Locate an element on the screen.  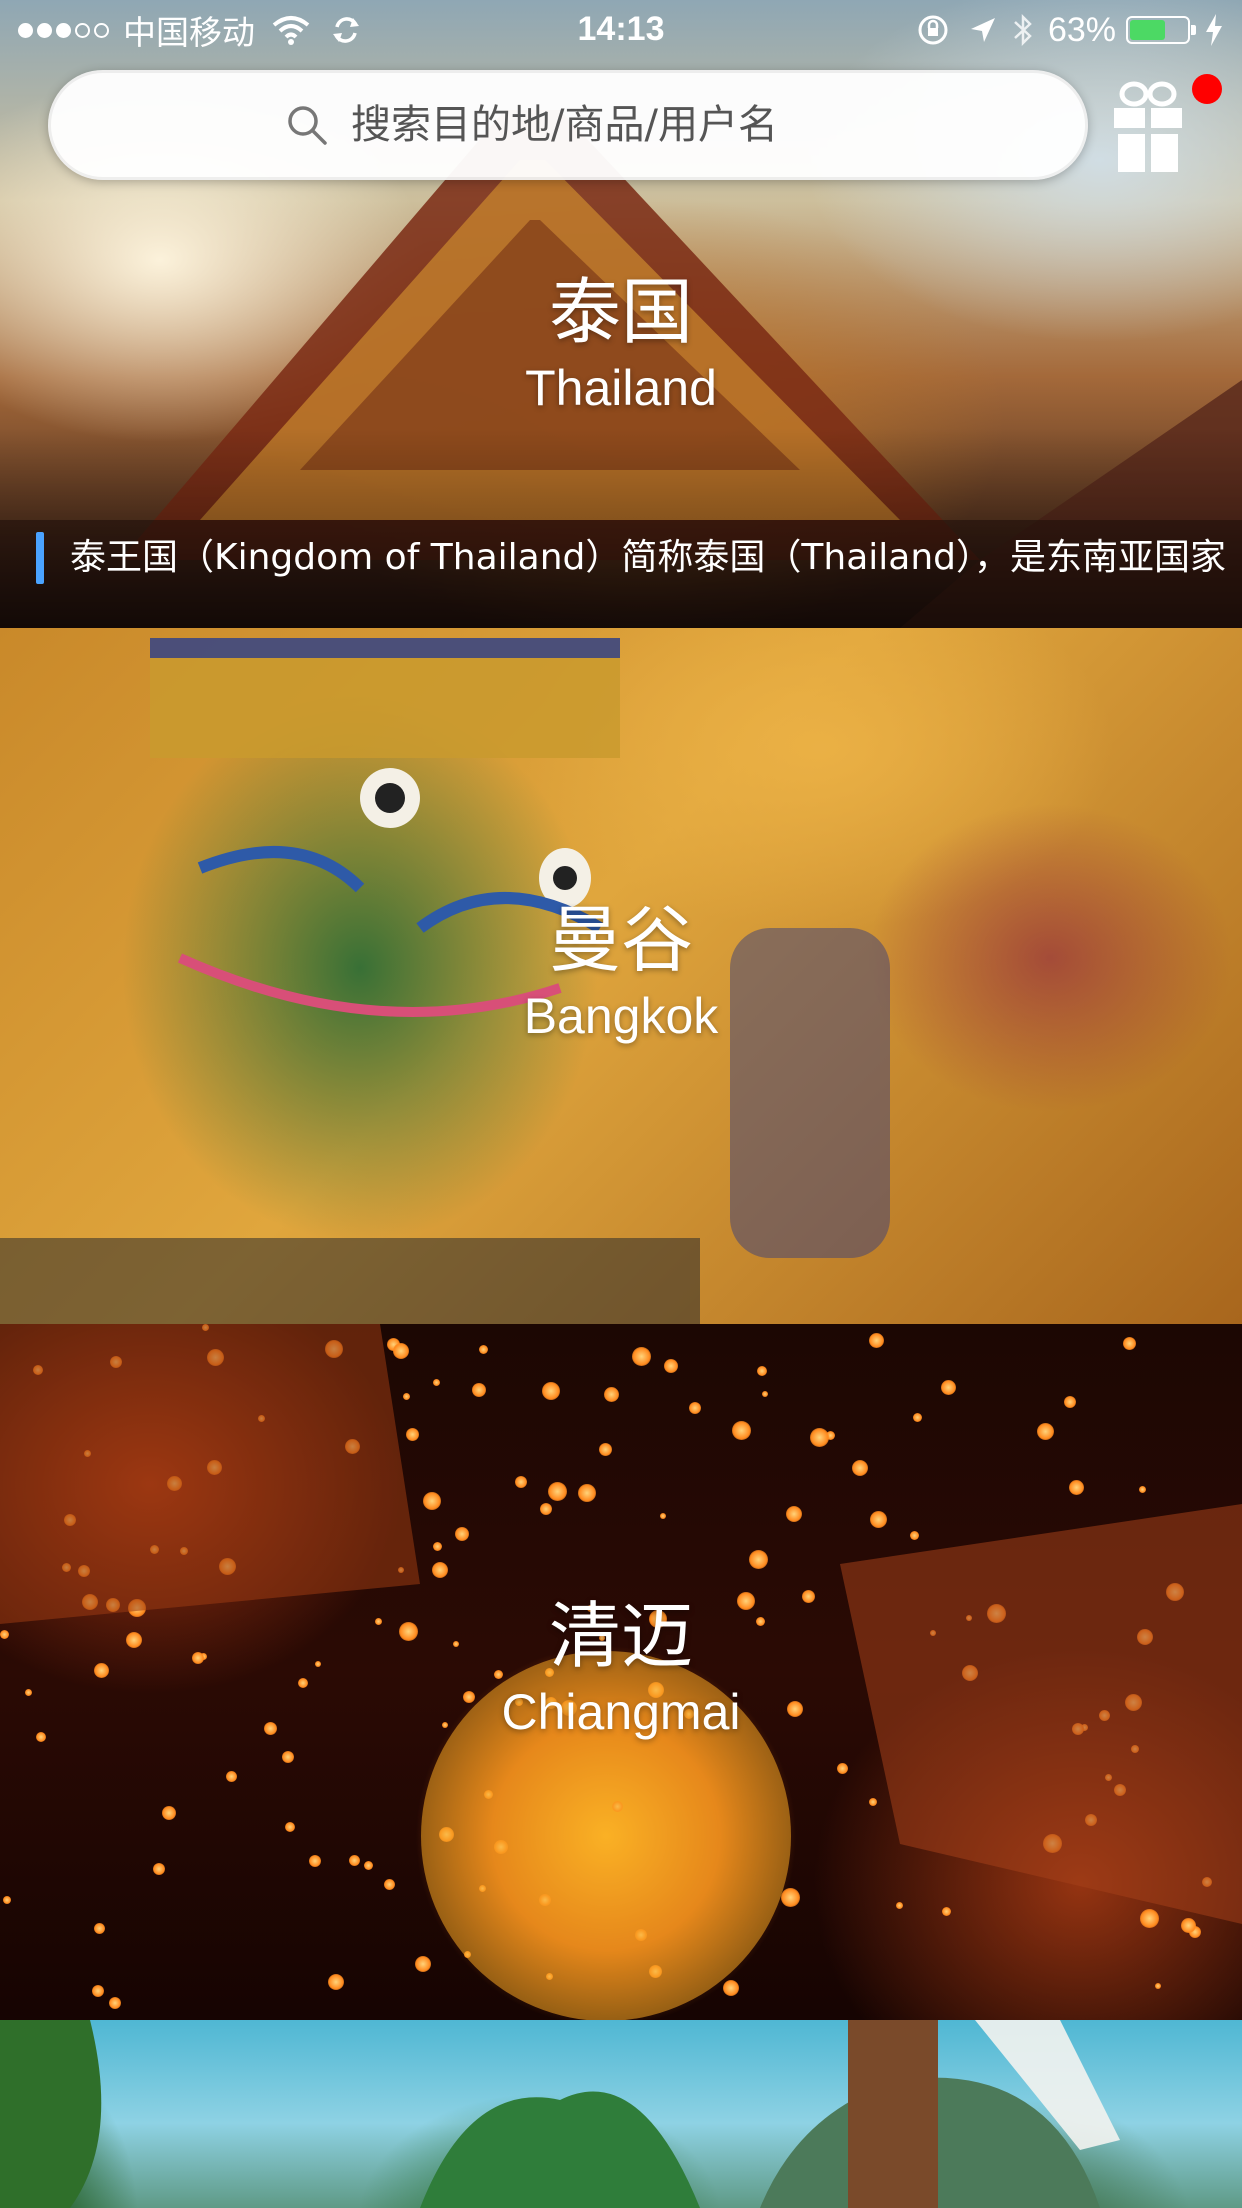
gift-icon is located at coordinates (1148, 126).